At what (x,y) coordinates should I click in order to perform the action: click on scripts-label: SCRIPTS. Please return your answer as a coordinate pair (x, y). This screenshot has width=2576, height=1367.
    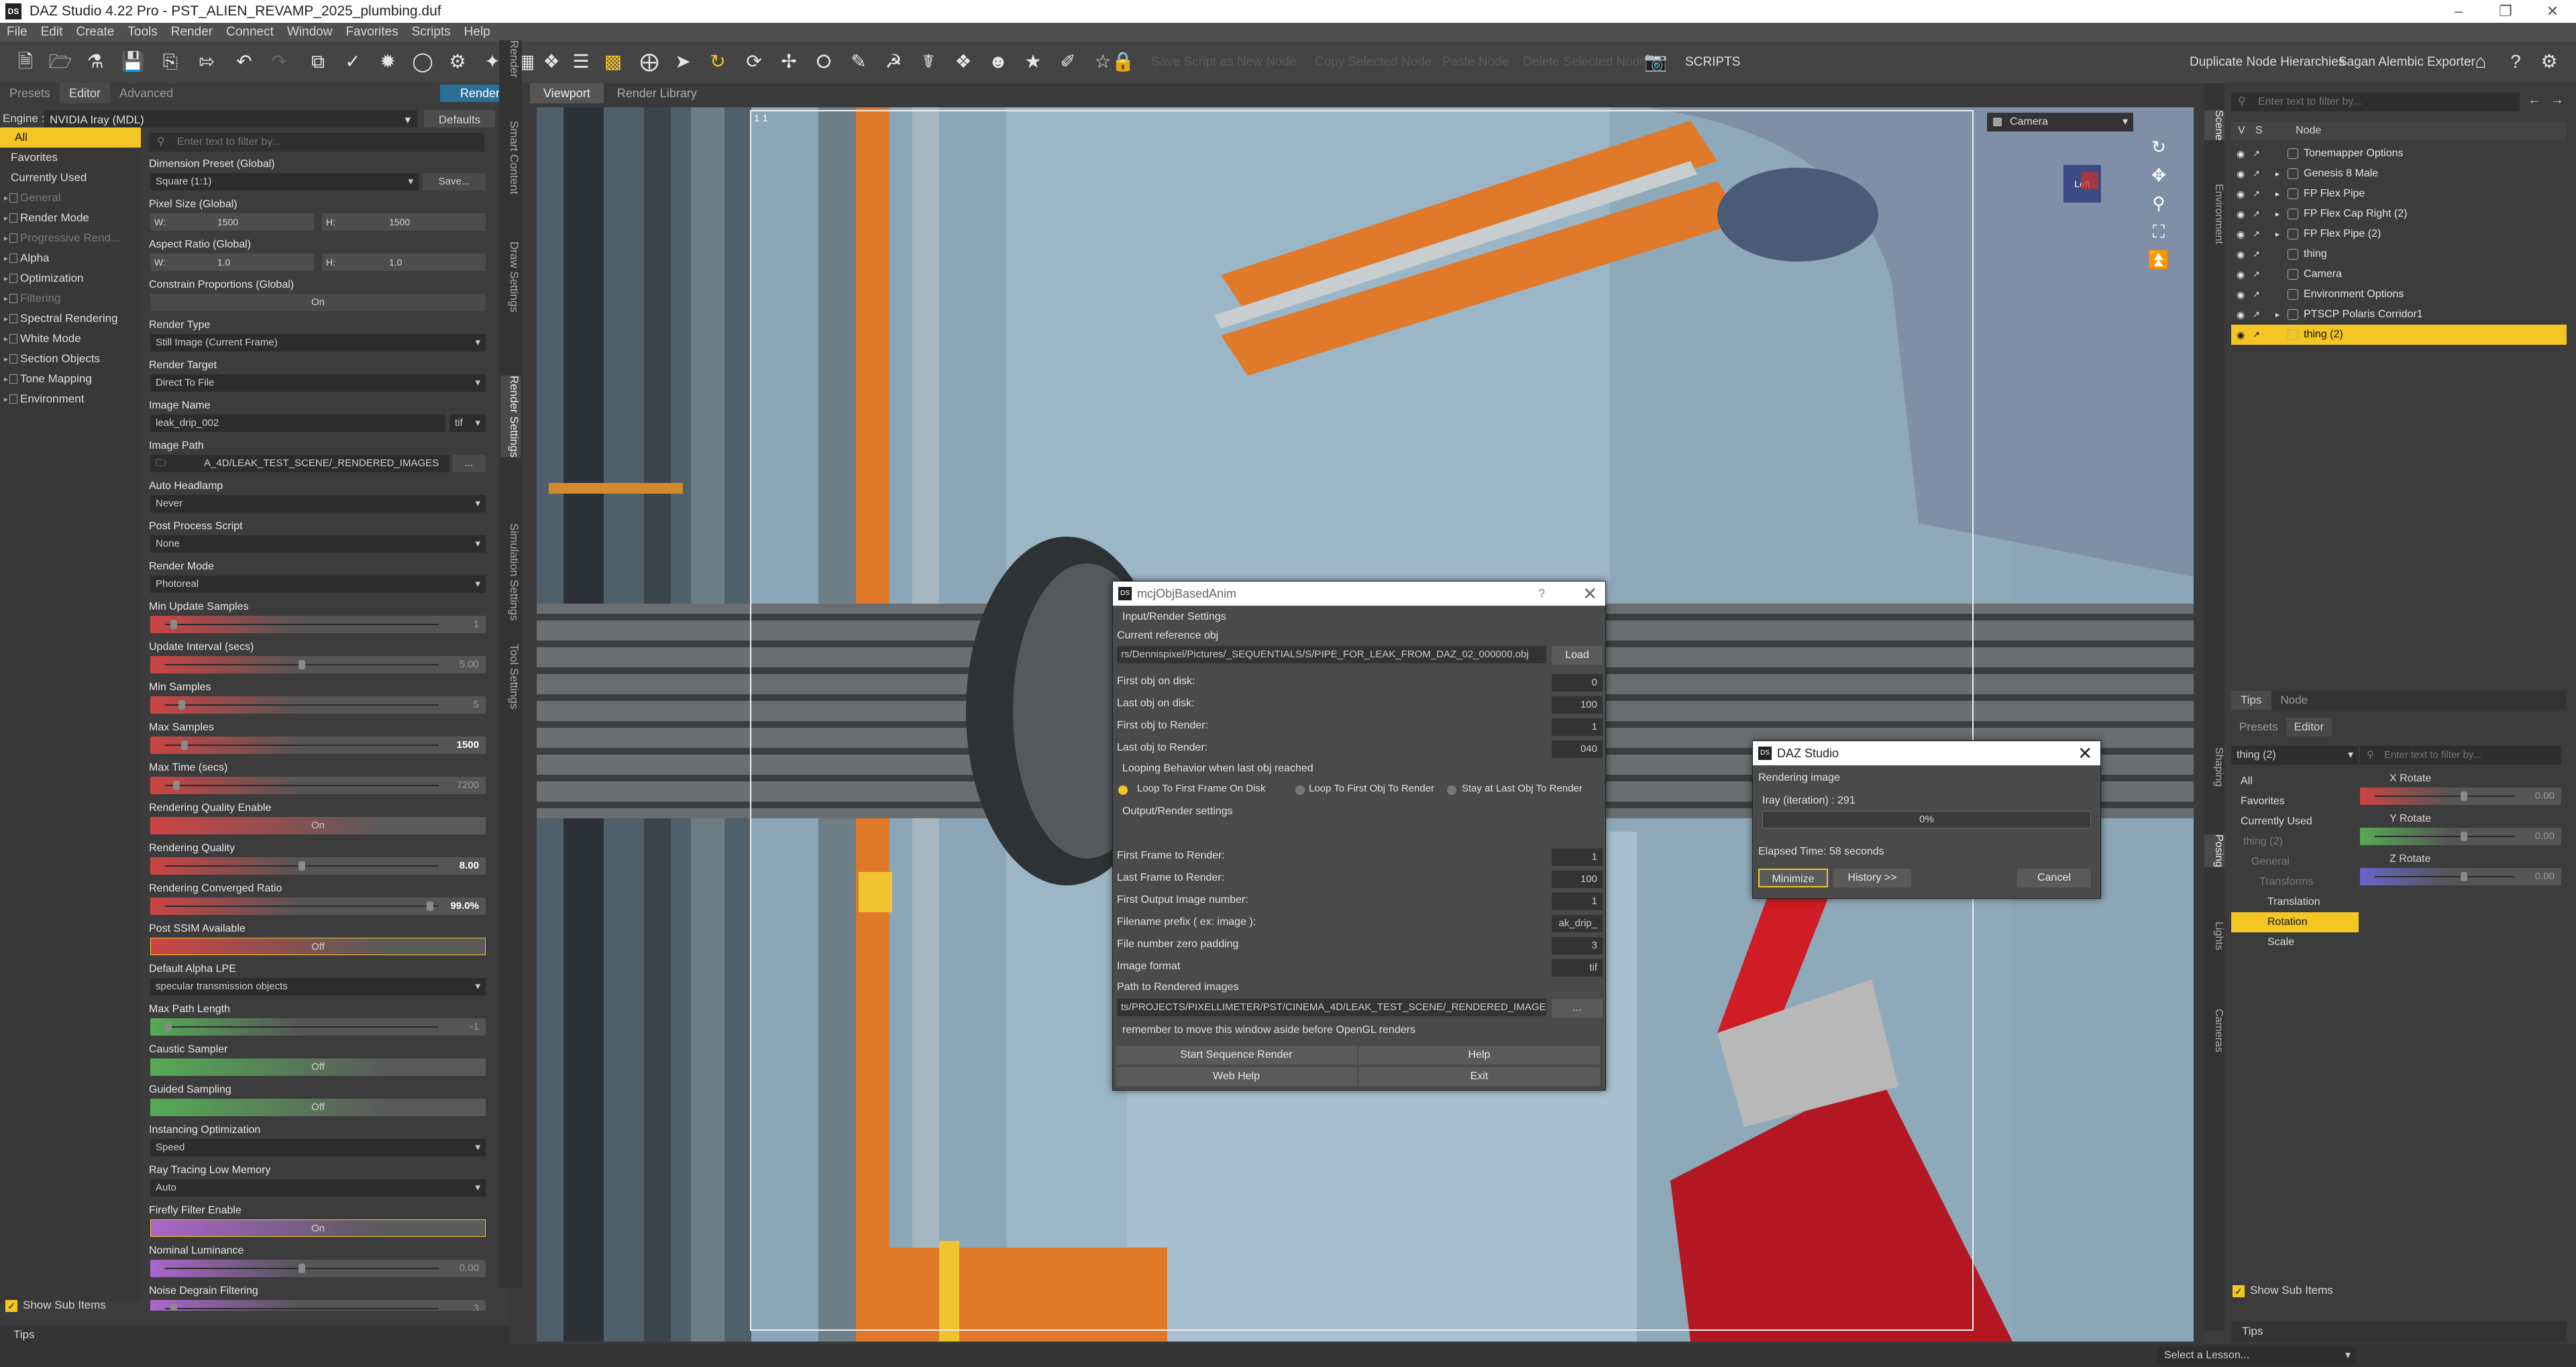
    Looking at the image, I should click on (1712, 62).